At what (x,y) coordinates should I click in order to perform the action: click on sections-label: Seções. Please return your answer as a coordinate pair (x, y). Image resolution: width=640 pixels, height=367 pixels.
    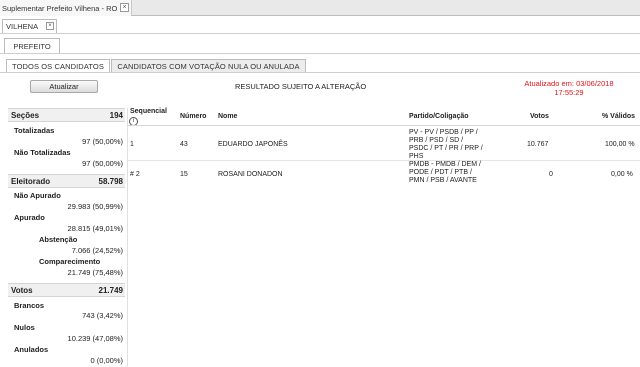
    Looking at the image, I should click on (25, 115).